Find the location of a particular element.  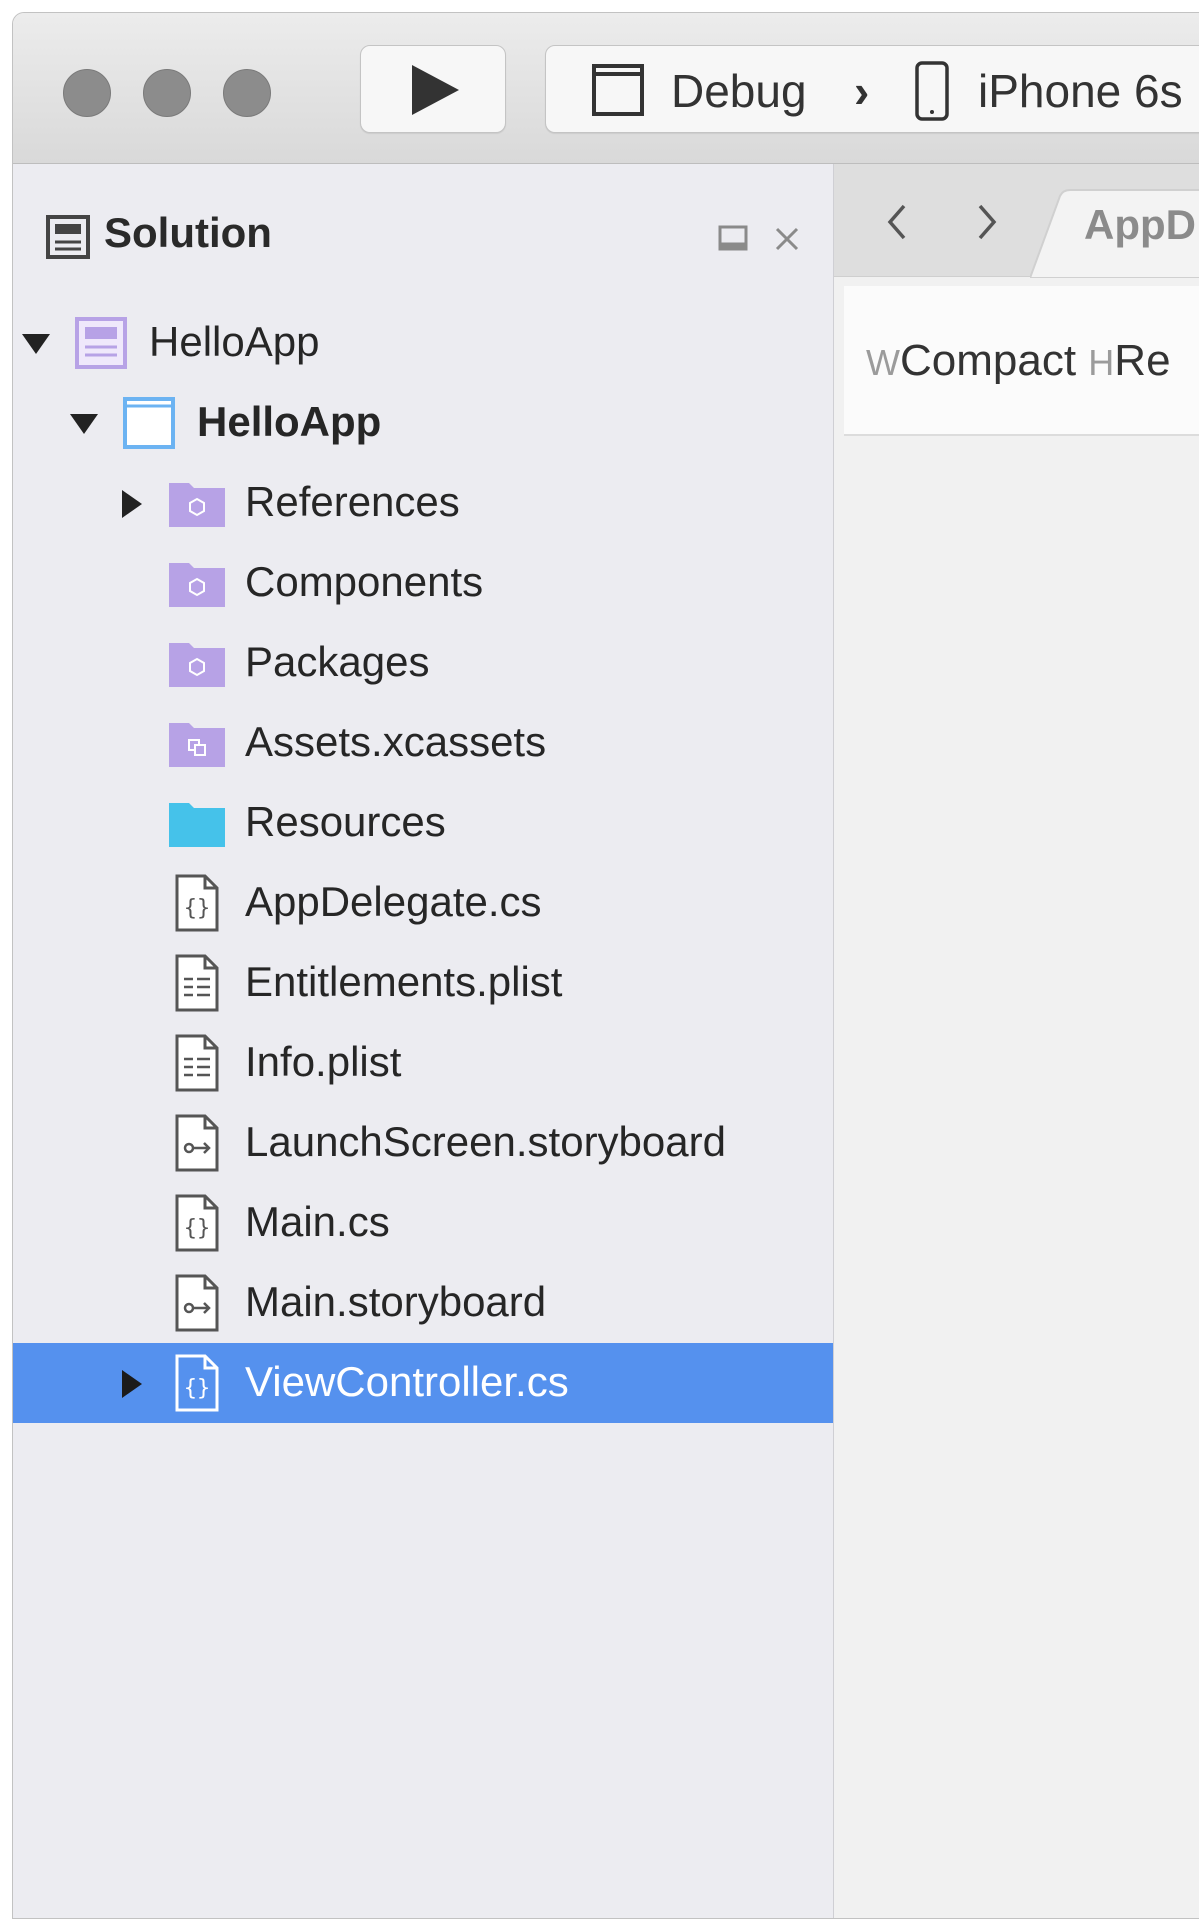

document-tab: AppD is located at coordinates (1140, 225).